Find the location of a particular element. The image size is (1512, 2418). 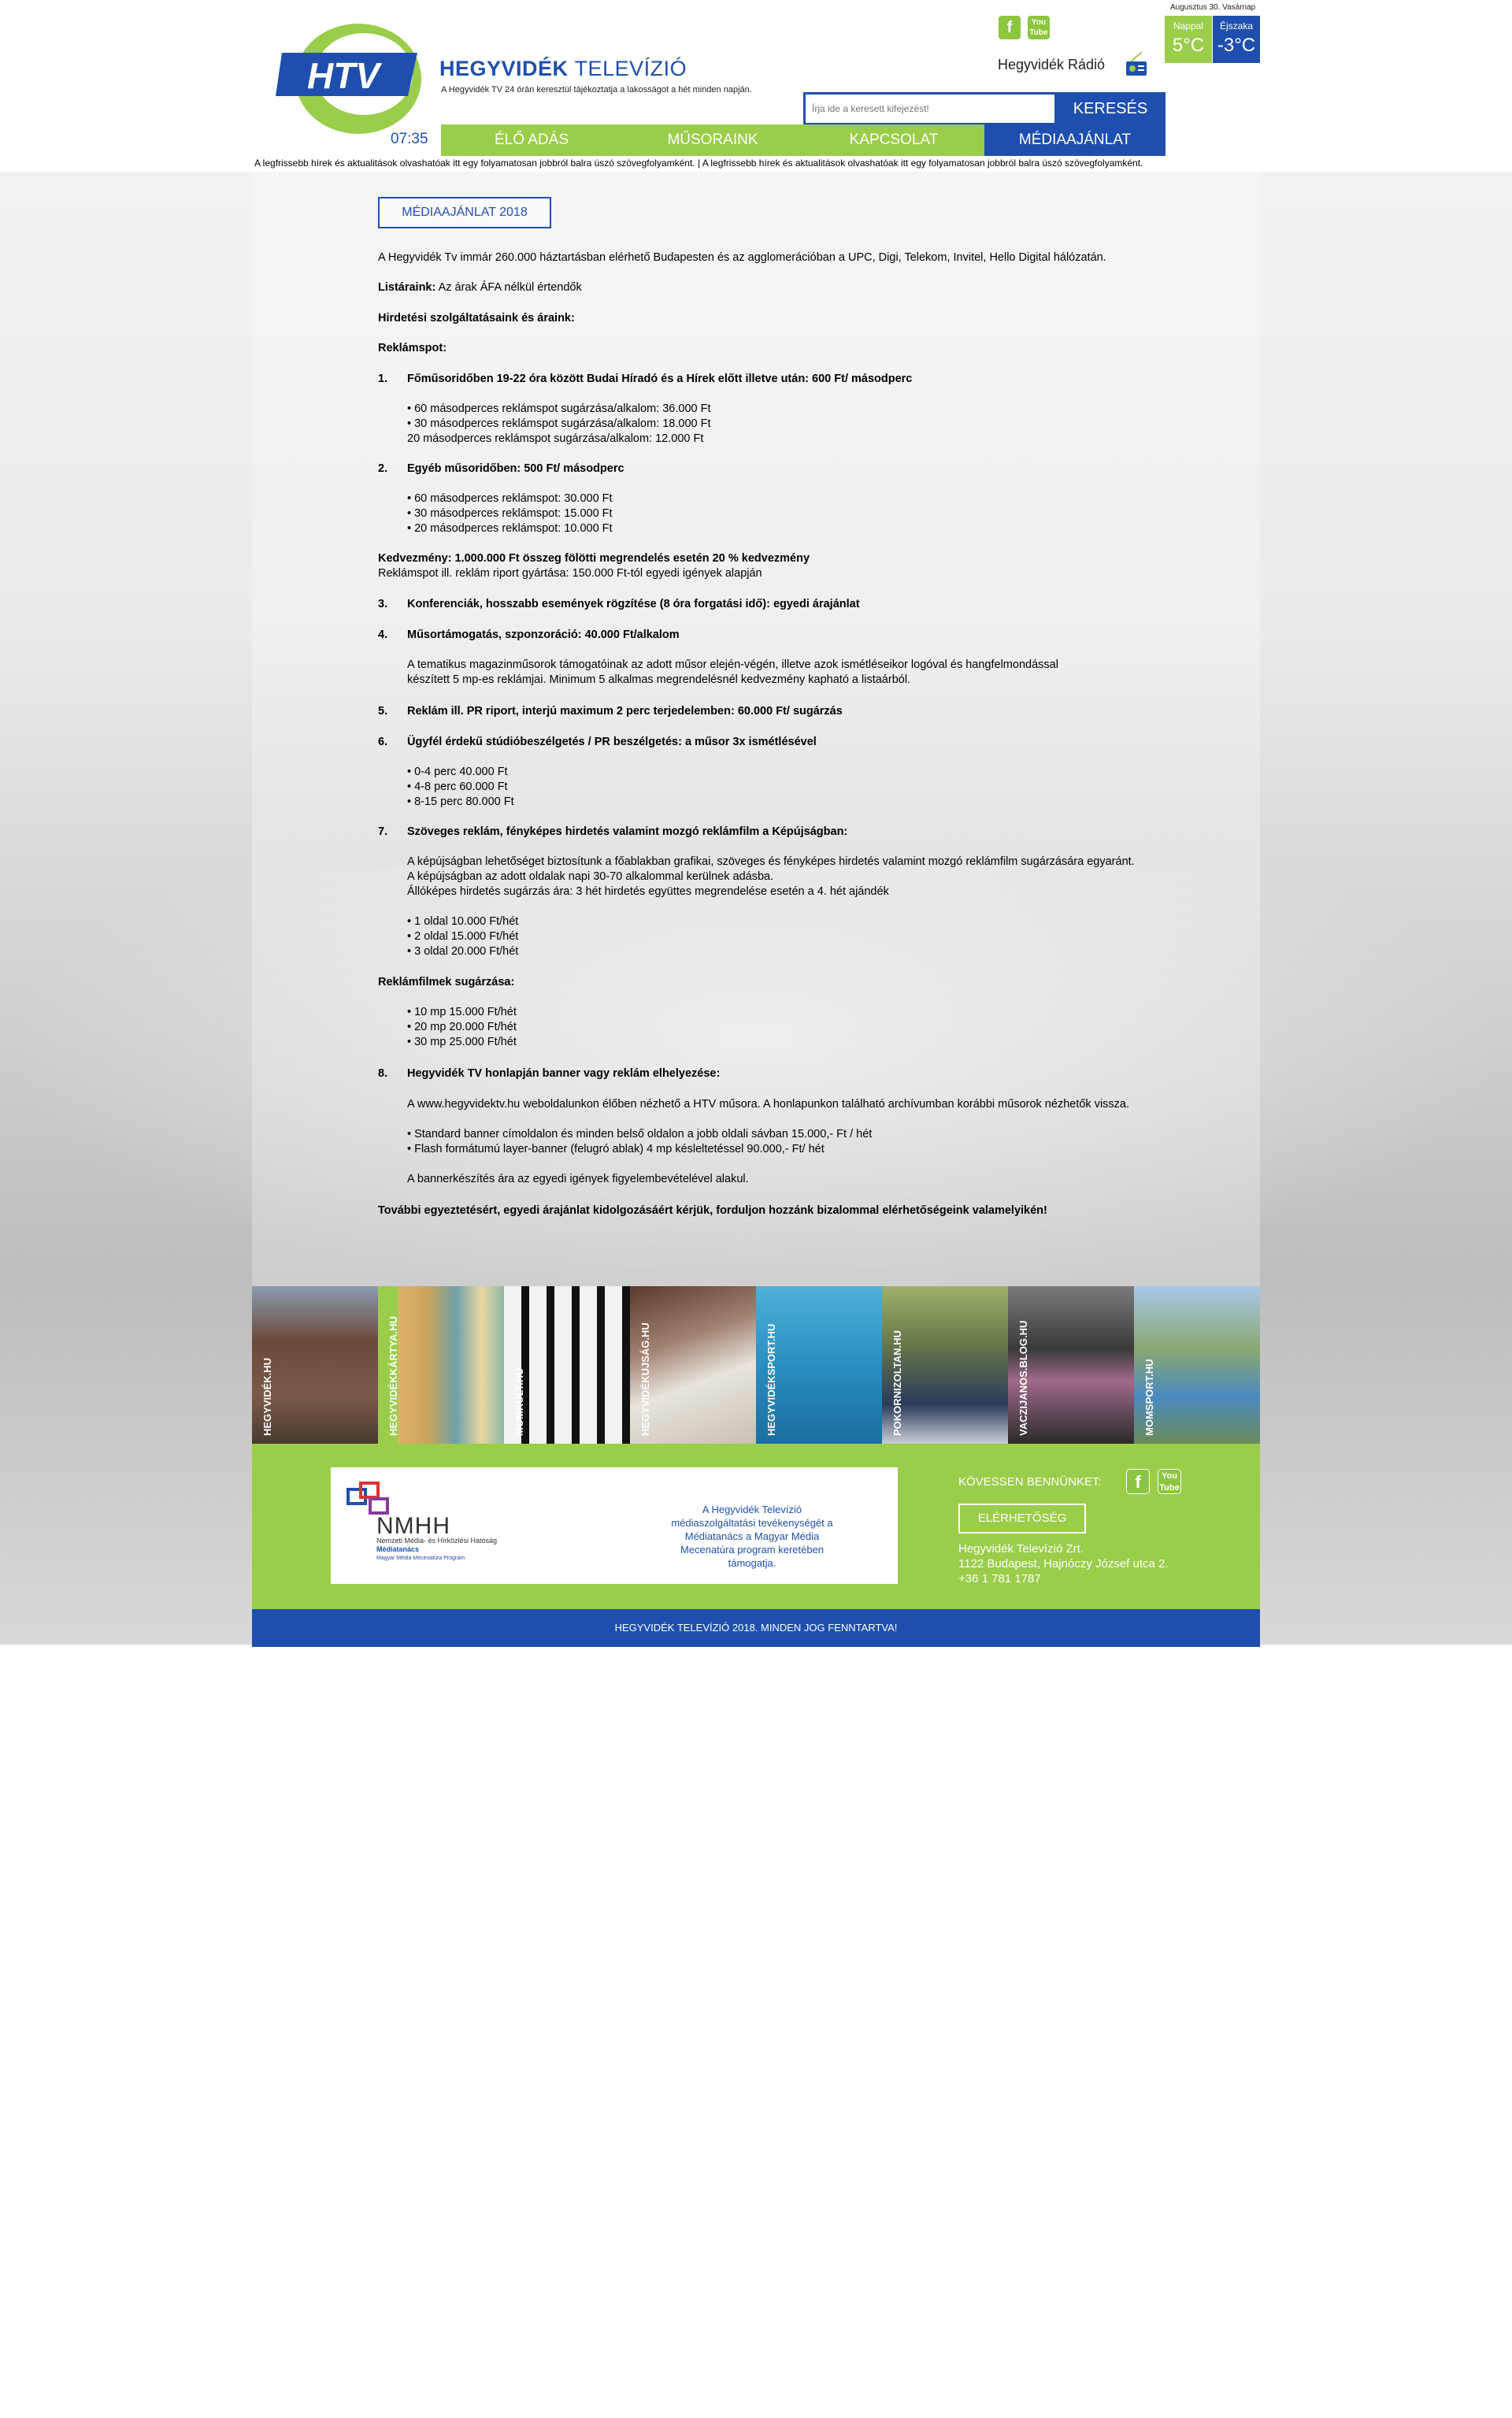

tile-label: MOMKULT.HU is located at coordinates (519, 1401).